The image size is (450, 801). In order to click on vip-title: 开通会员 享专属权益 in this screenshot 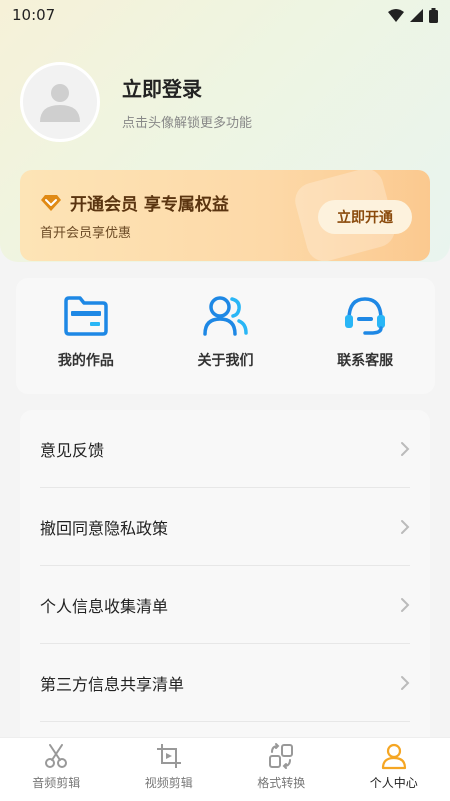, I will do `click(149, 202)`.